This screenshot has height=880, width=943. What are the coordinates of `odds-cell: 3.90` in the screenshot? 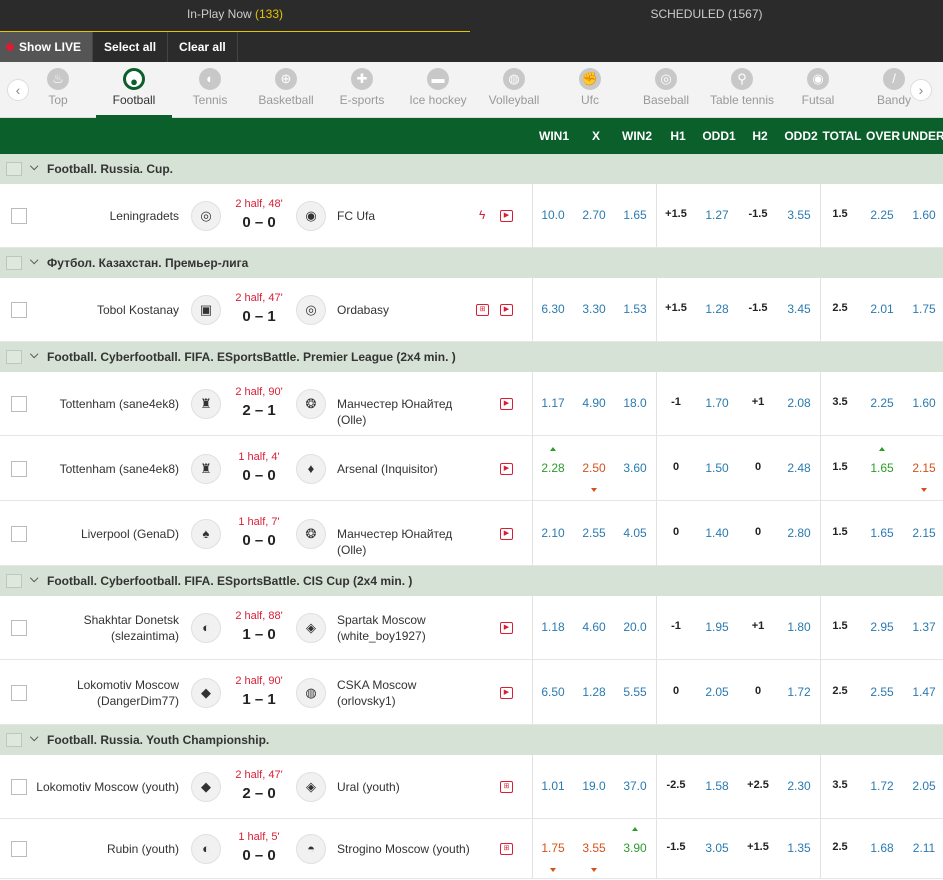 It's located at (635, 848).